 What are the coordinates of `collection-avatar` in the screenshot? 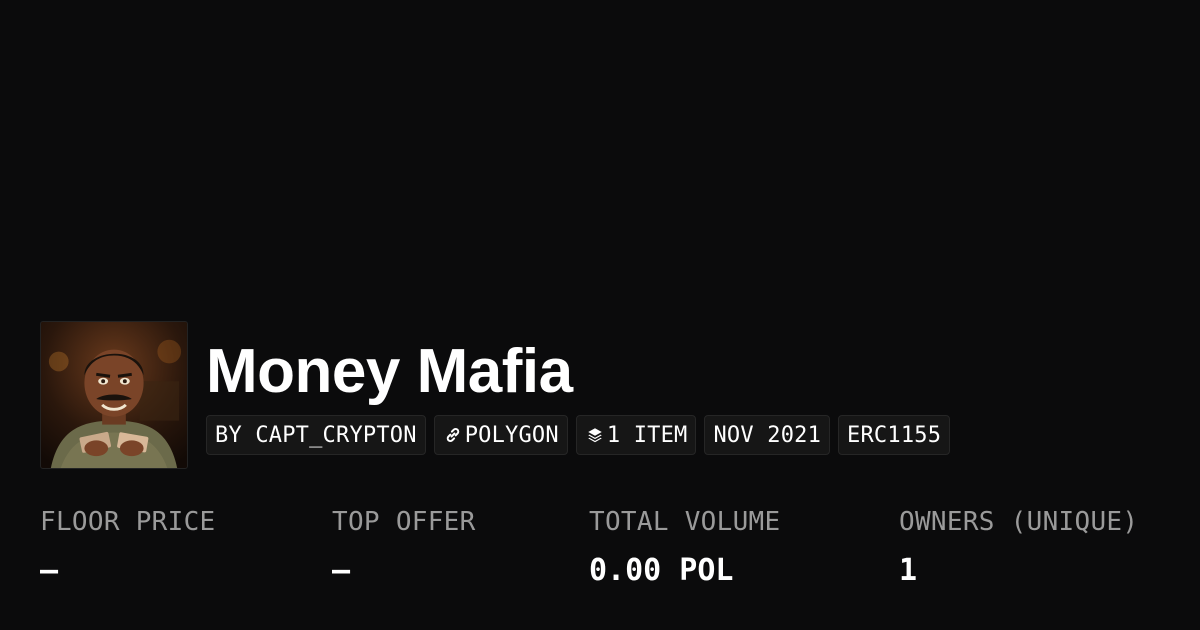 It's located at (114, 395).